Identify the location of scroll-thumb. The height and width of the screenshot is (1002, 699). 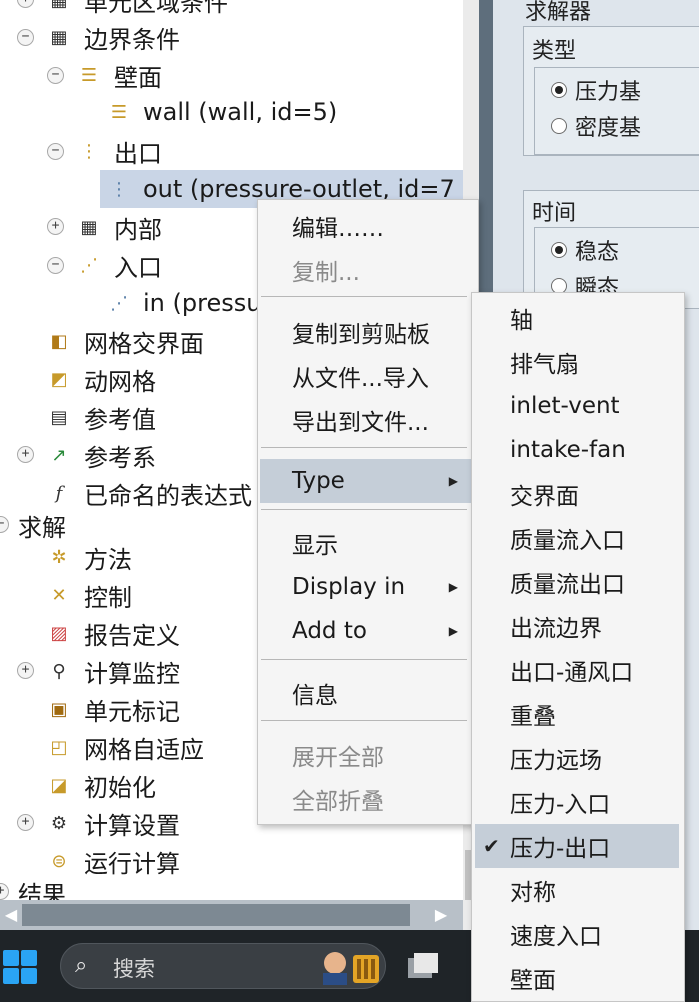
(216, 915).